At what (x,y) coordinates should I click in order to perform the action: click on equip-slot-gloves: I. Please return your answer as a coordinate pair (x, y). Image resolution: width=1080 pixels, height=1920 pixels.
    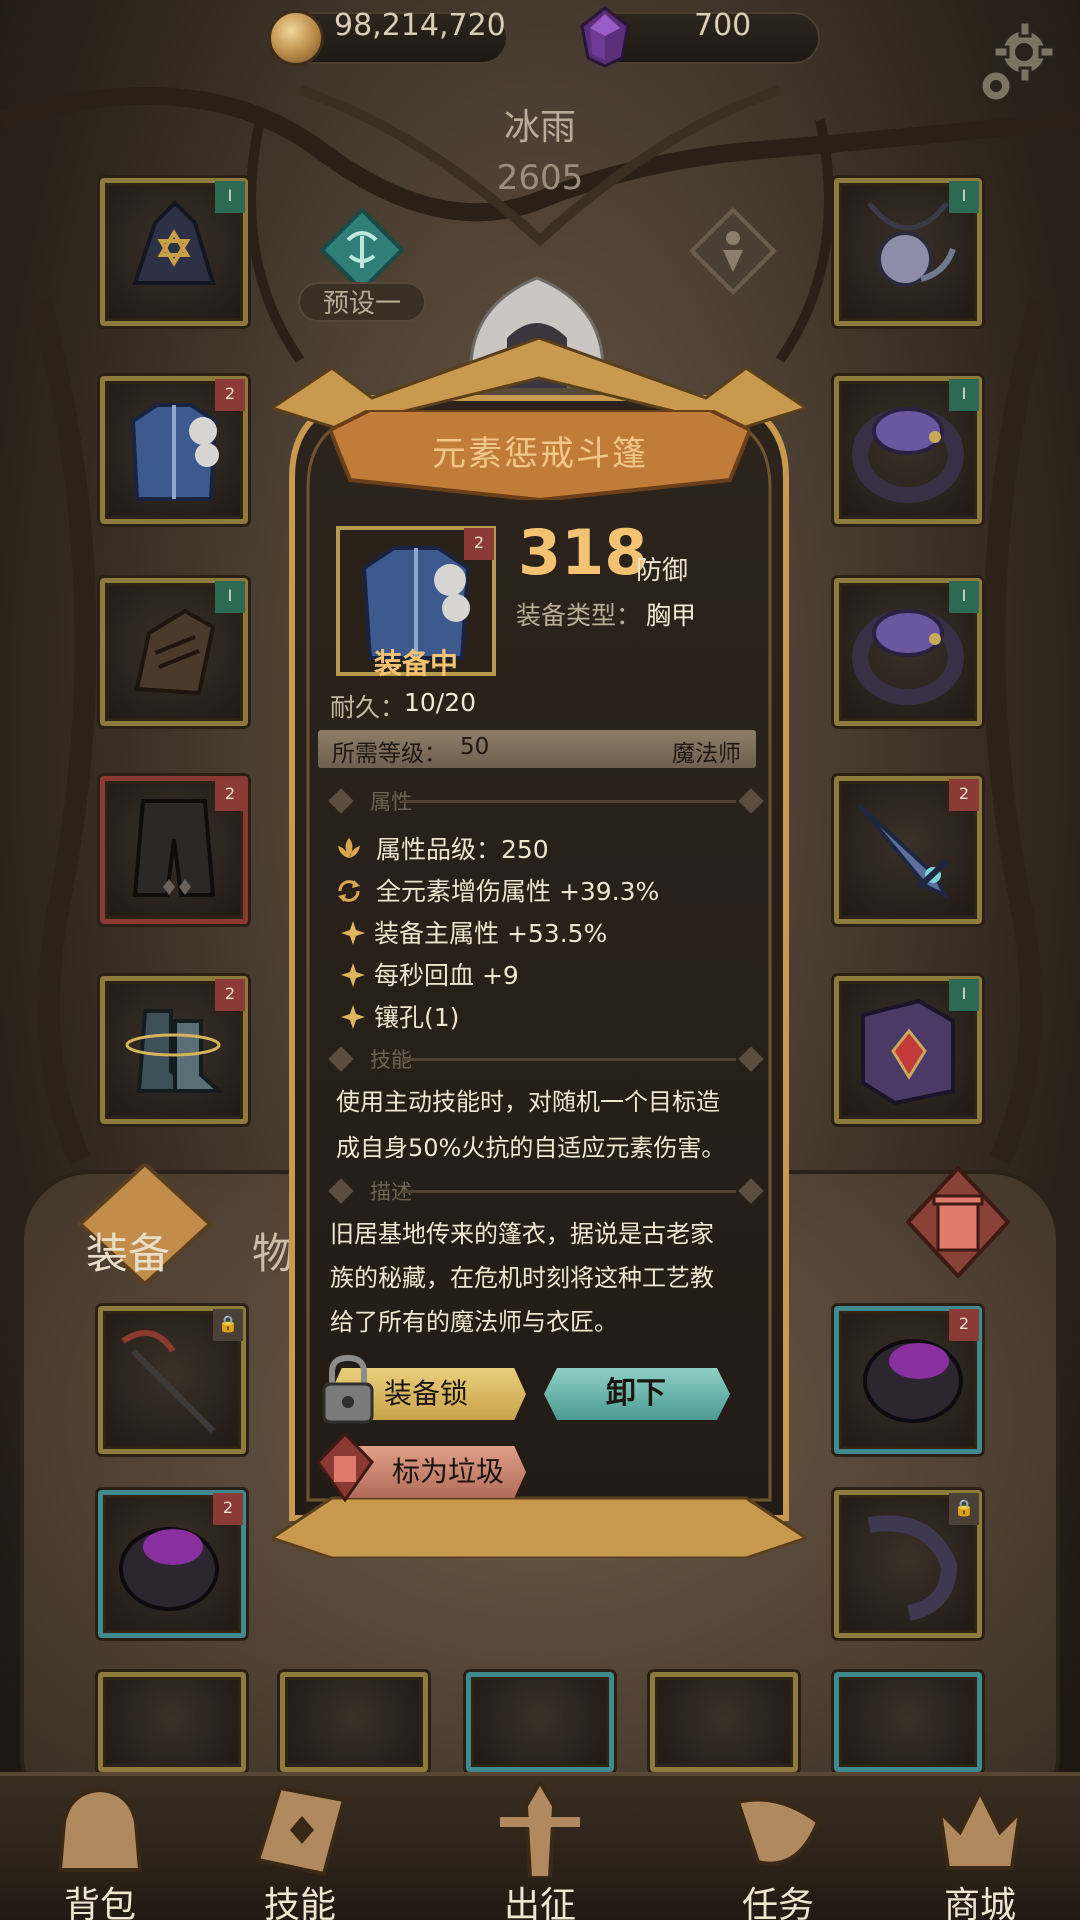
    Looking at the image, I should click on (174, 652).